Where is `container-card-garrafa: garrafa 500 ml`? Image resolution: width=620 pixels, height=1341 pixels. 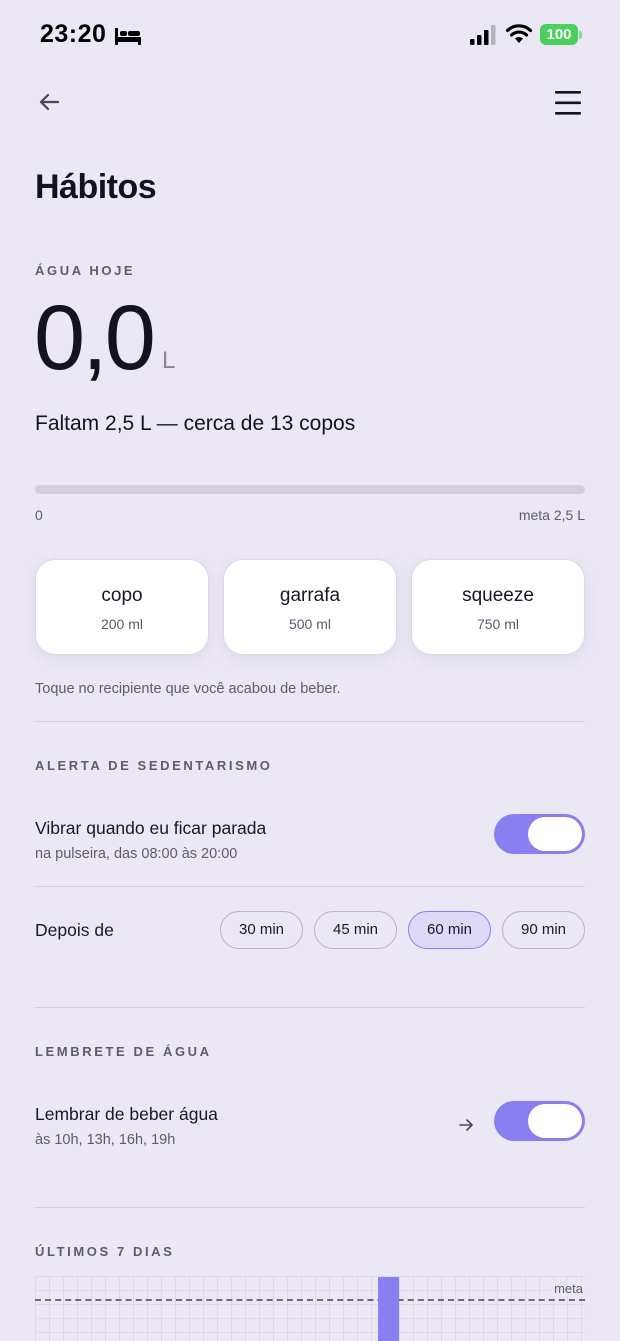 container-card-garrafa: garrafa 500 ml is located at coordinates (310, 607).